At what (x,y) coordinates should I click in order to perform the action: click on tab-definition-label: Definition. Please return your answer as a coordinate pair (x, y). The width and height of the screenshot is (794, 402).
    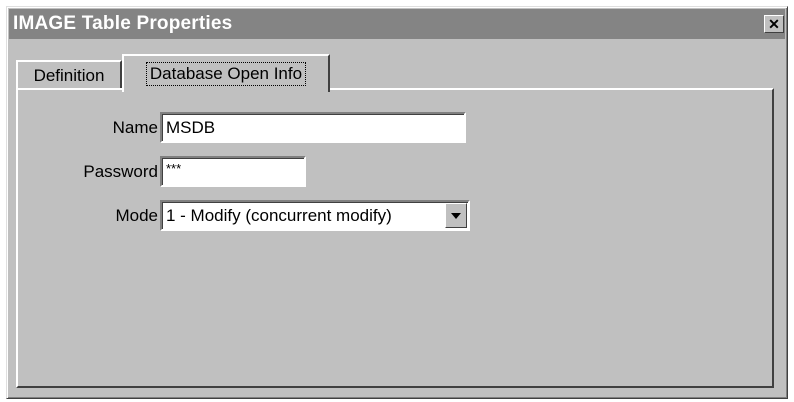
    Looking at the image, I should click on (69, 75).